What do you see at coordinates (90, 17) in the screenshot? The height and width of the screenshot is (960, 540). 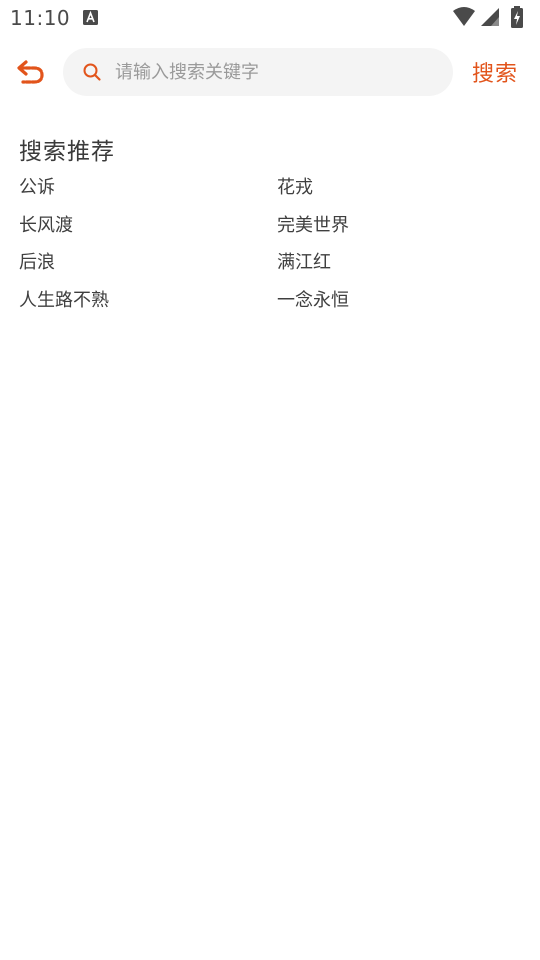 I see `a-icon` at bounding box center [90, 17].